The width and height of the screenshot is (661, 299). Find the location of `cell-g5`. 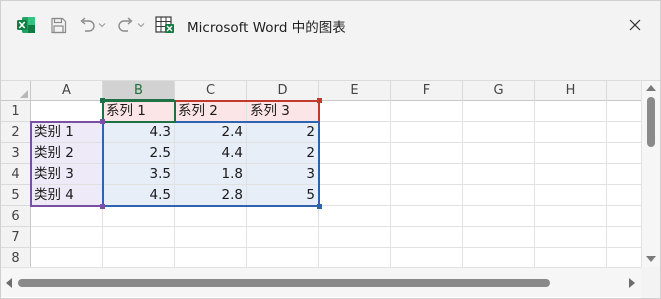

cell-g5 is located at coordinates (499, 195).